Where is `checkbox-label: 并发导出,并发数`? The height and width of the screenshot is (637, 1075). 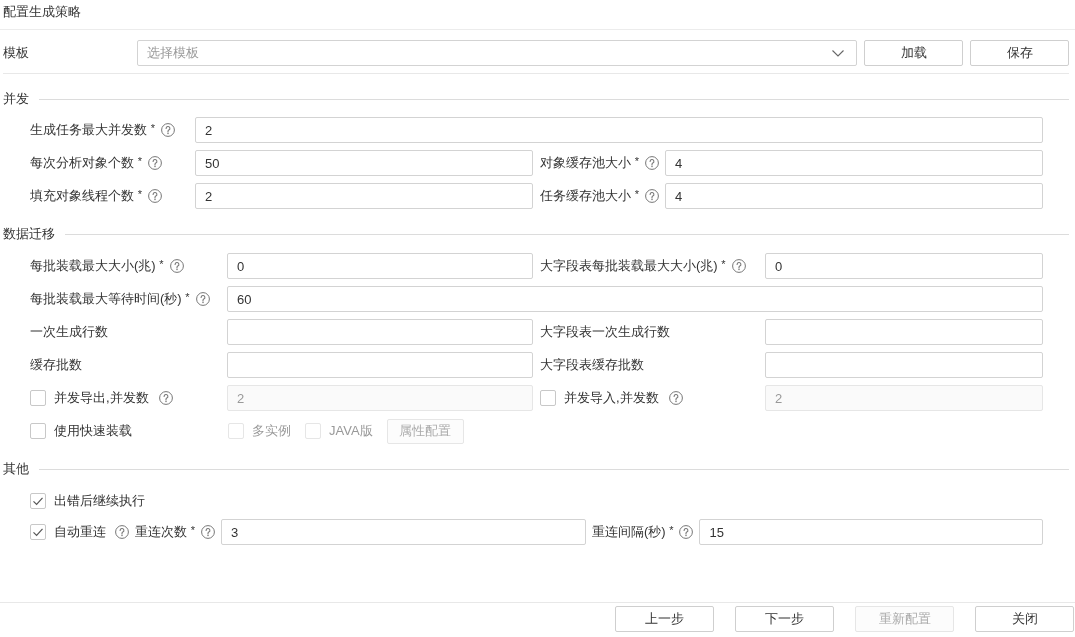 checkbox-label: 并发导出,并发数 is located at coordinates (101, 398).